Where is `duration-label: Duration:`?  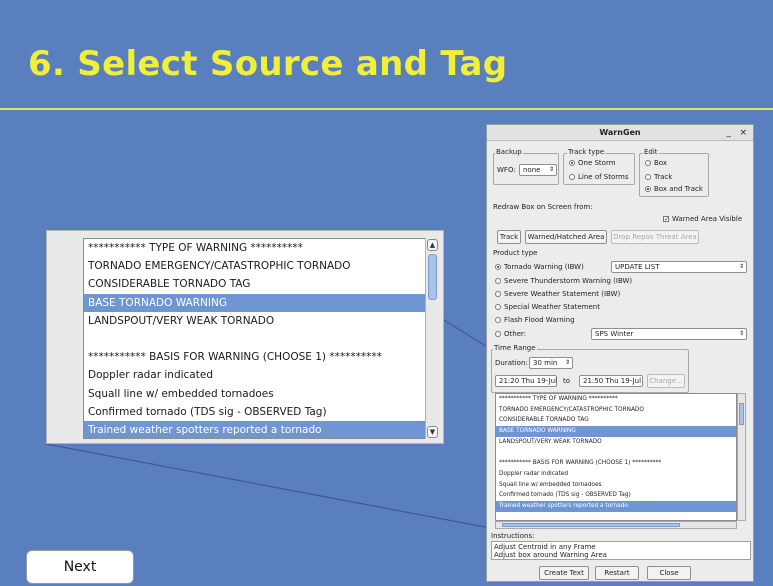
duration-label: Duration: is located at coordinates (511, 363).